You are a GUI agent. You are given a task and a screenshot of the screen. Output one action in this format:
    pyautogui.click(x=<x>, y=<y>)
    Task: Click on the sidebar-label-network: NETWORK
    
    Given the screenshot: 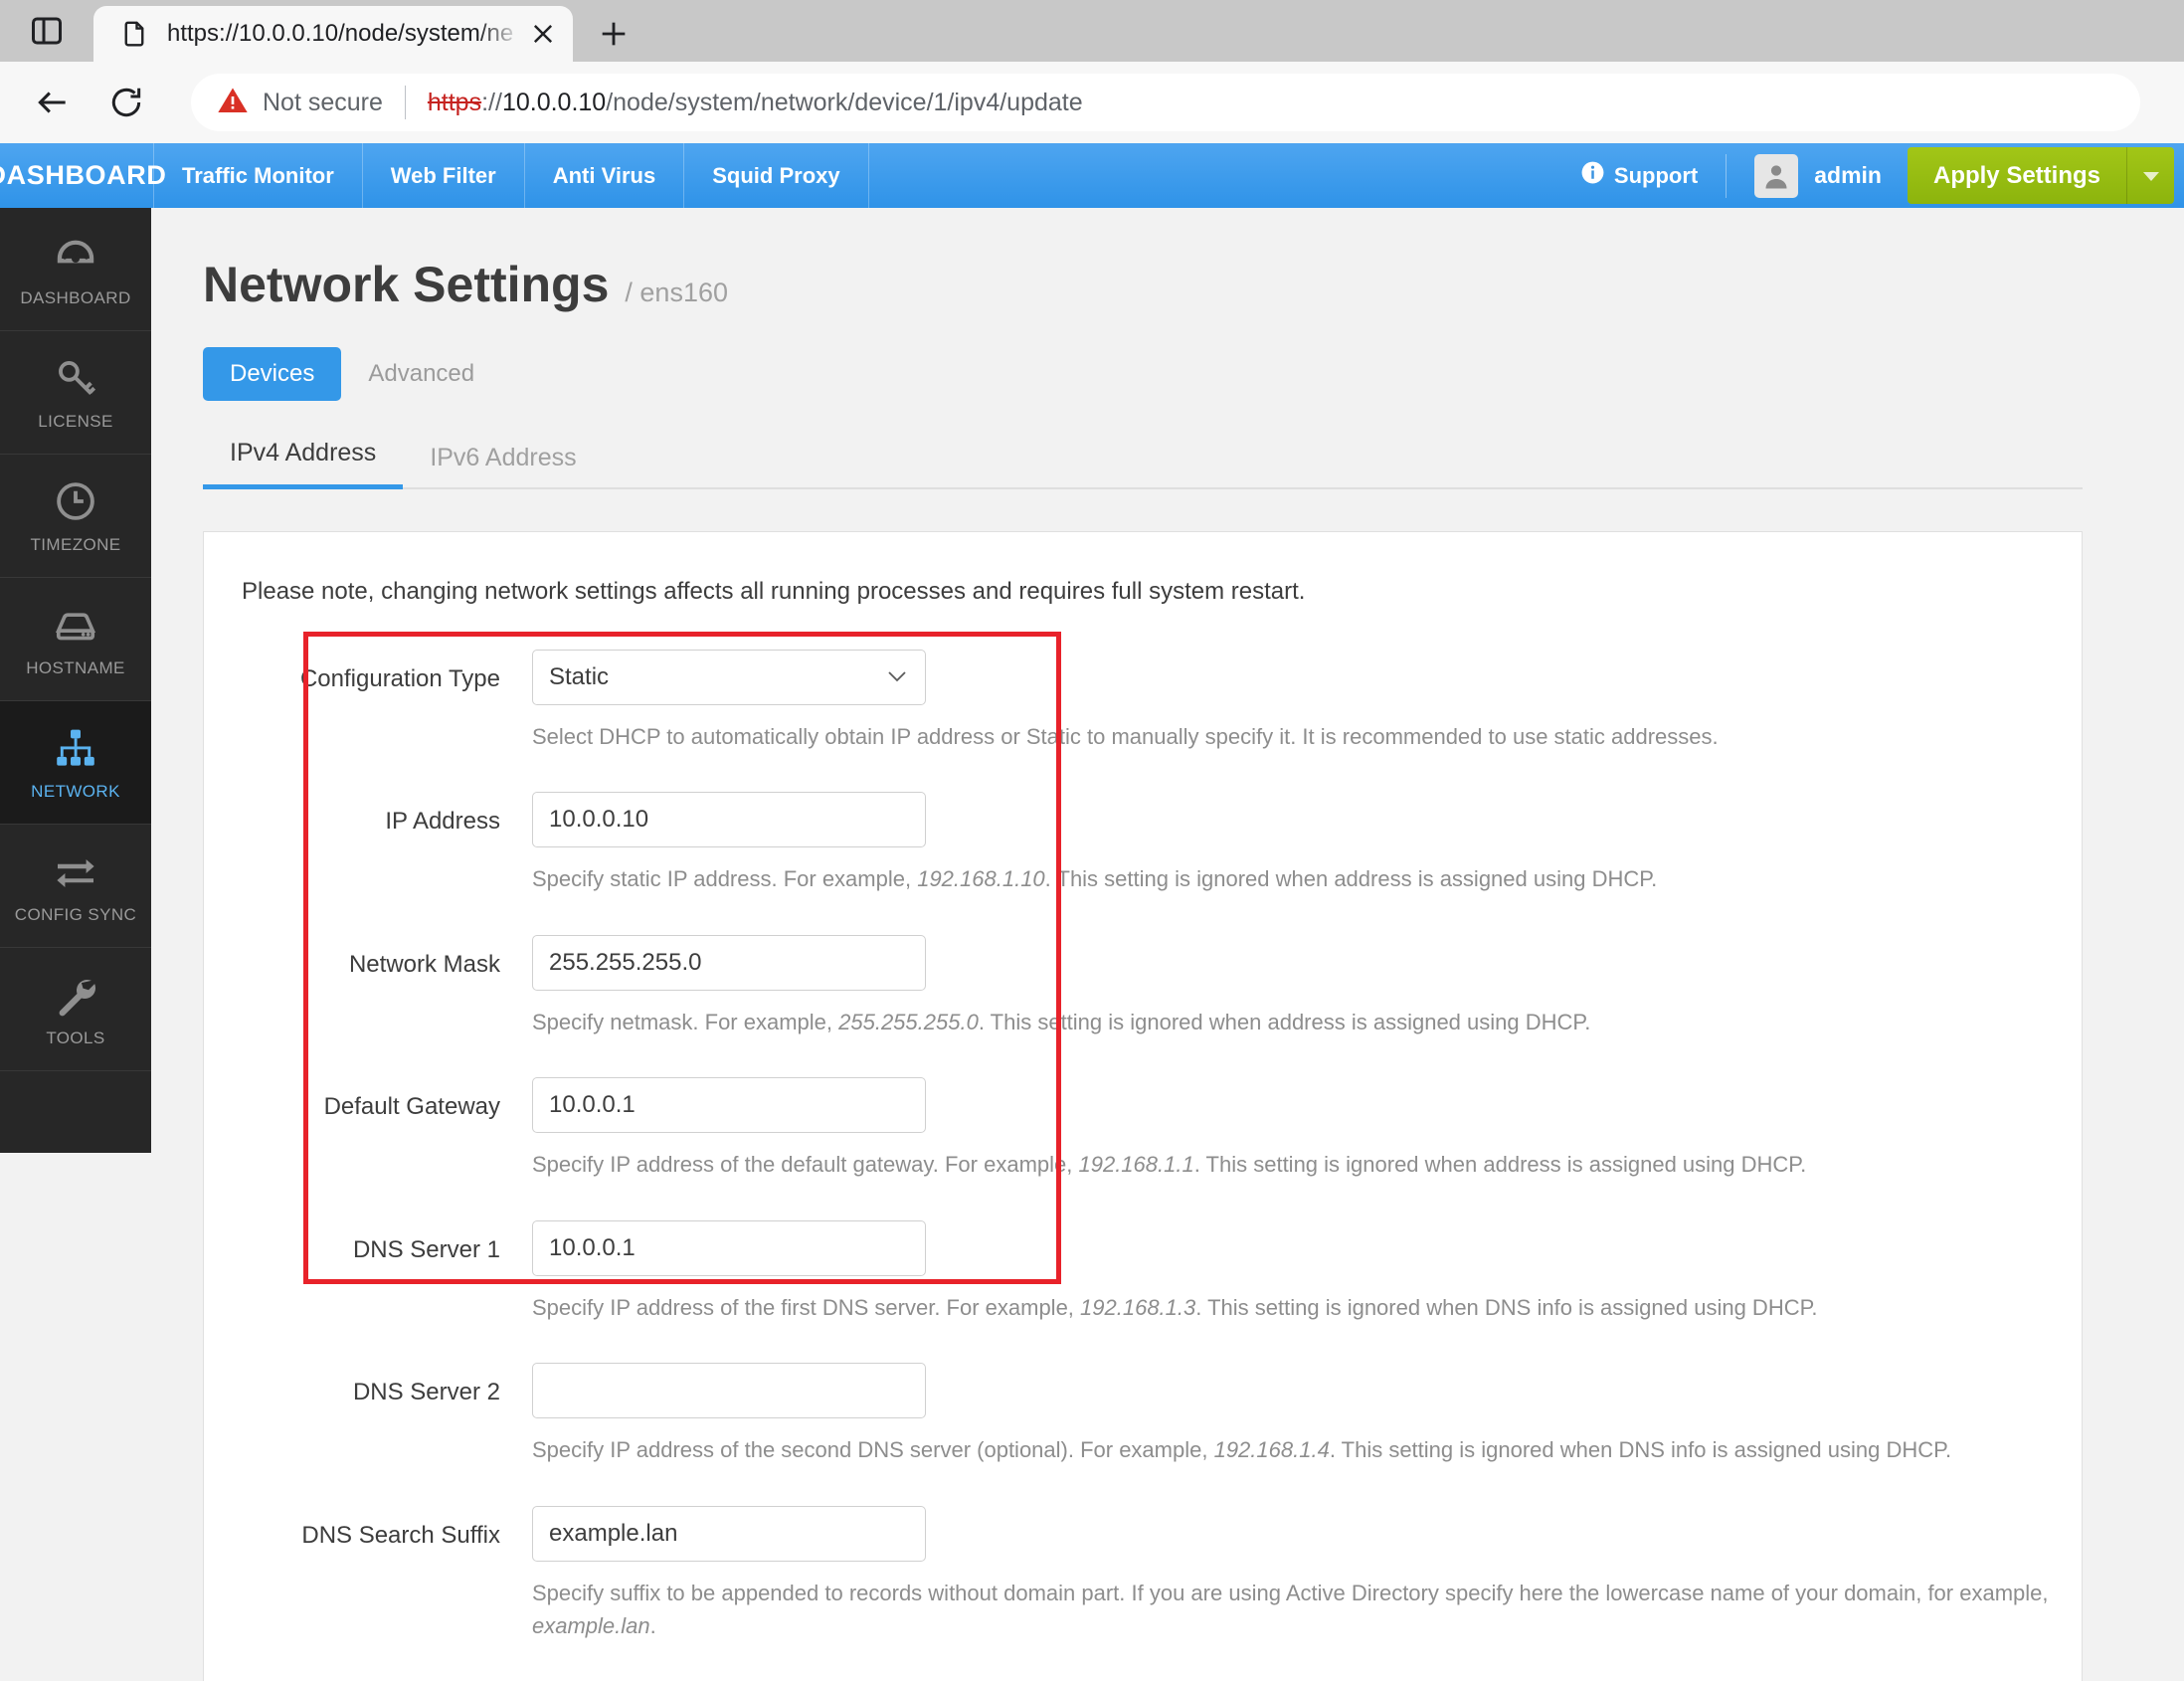 What is the action you would take?
    pyautogui.click(x=75, y=791)
    